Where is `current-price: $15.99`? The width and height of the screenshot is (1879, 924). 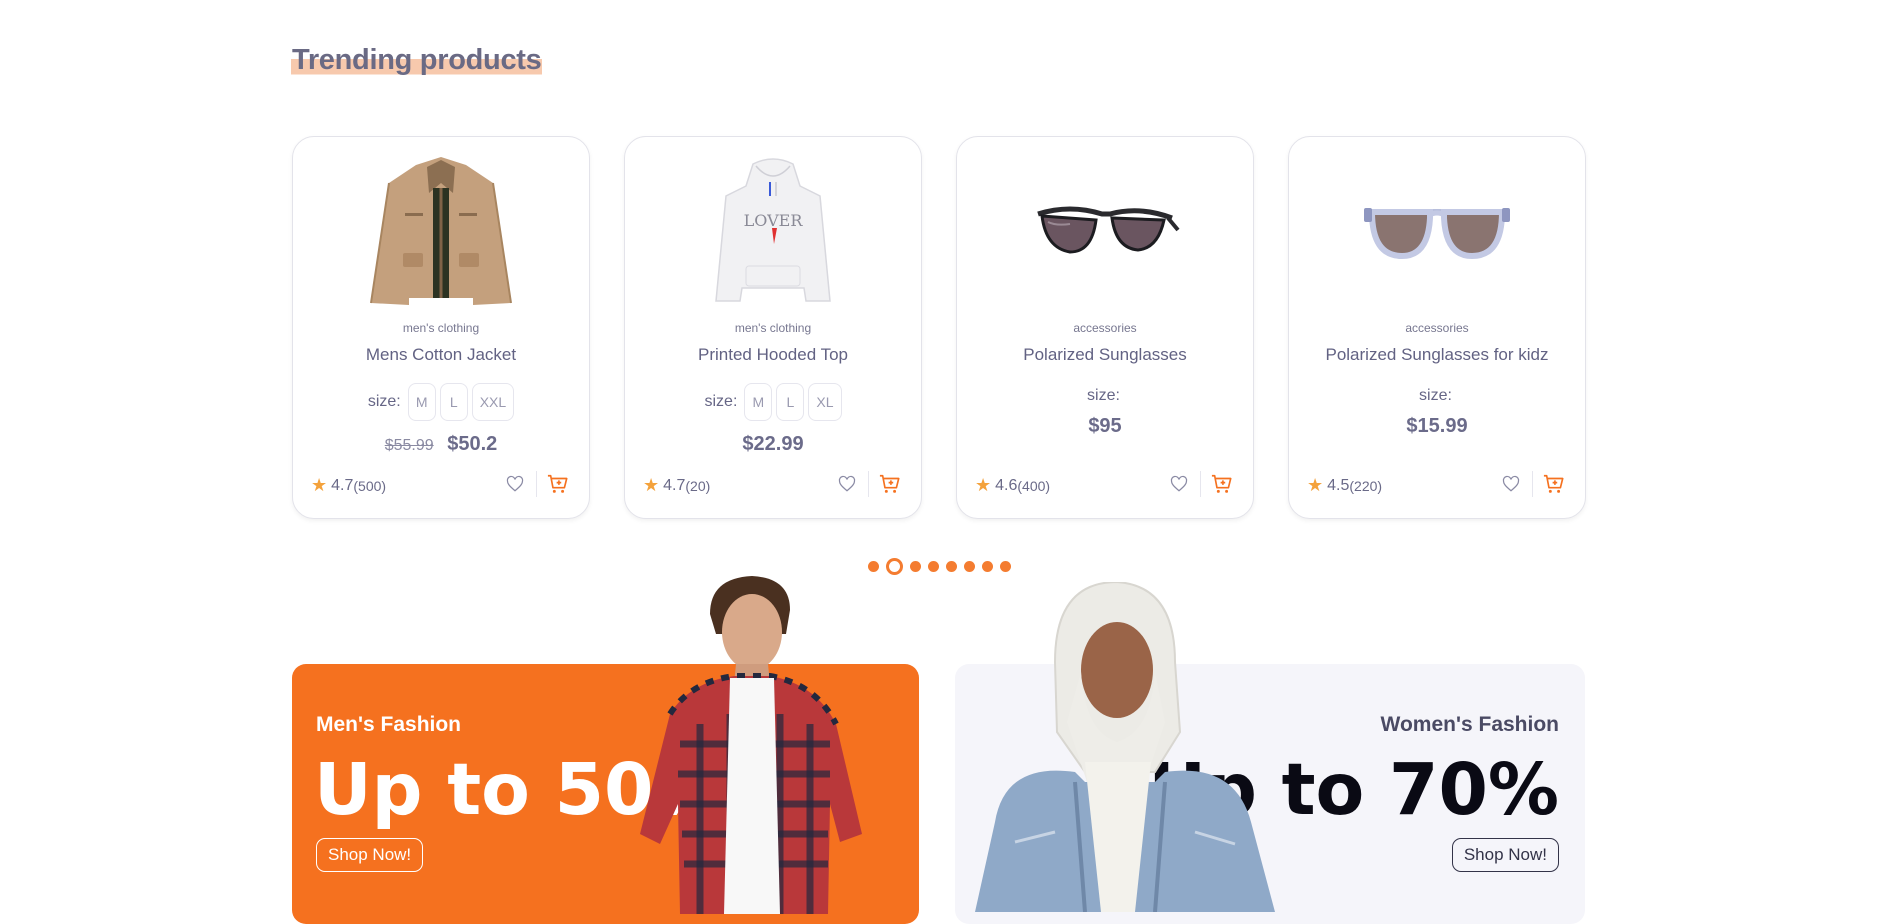
current-price: $15.99 is located at coordinates (1437, 426).